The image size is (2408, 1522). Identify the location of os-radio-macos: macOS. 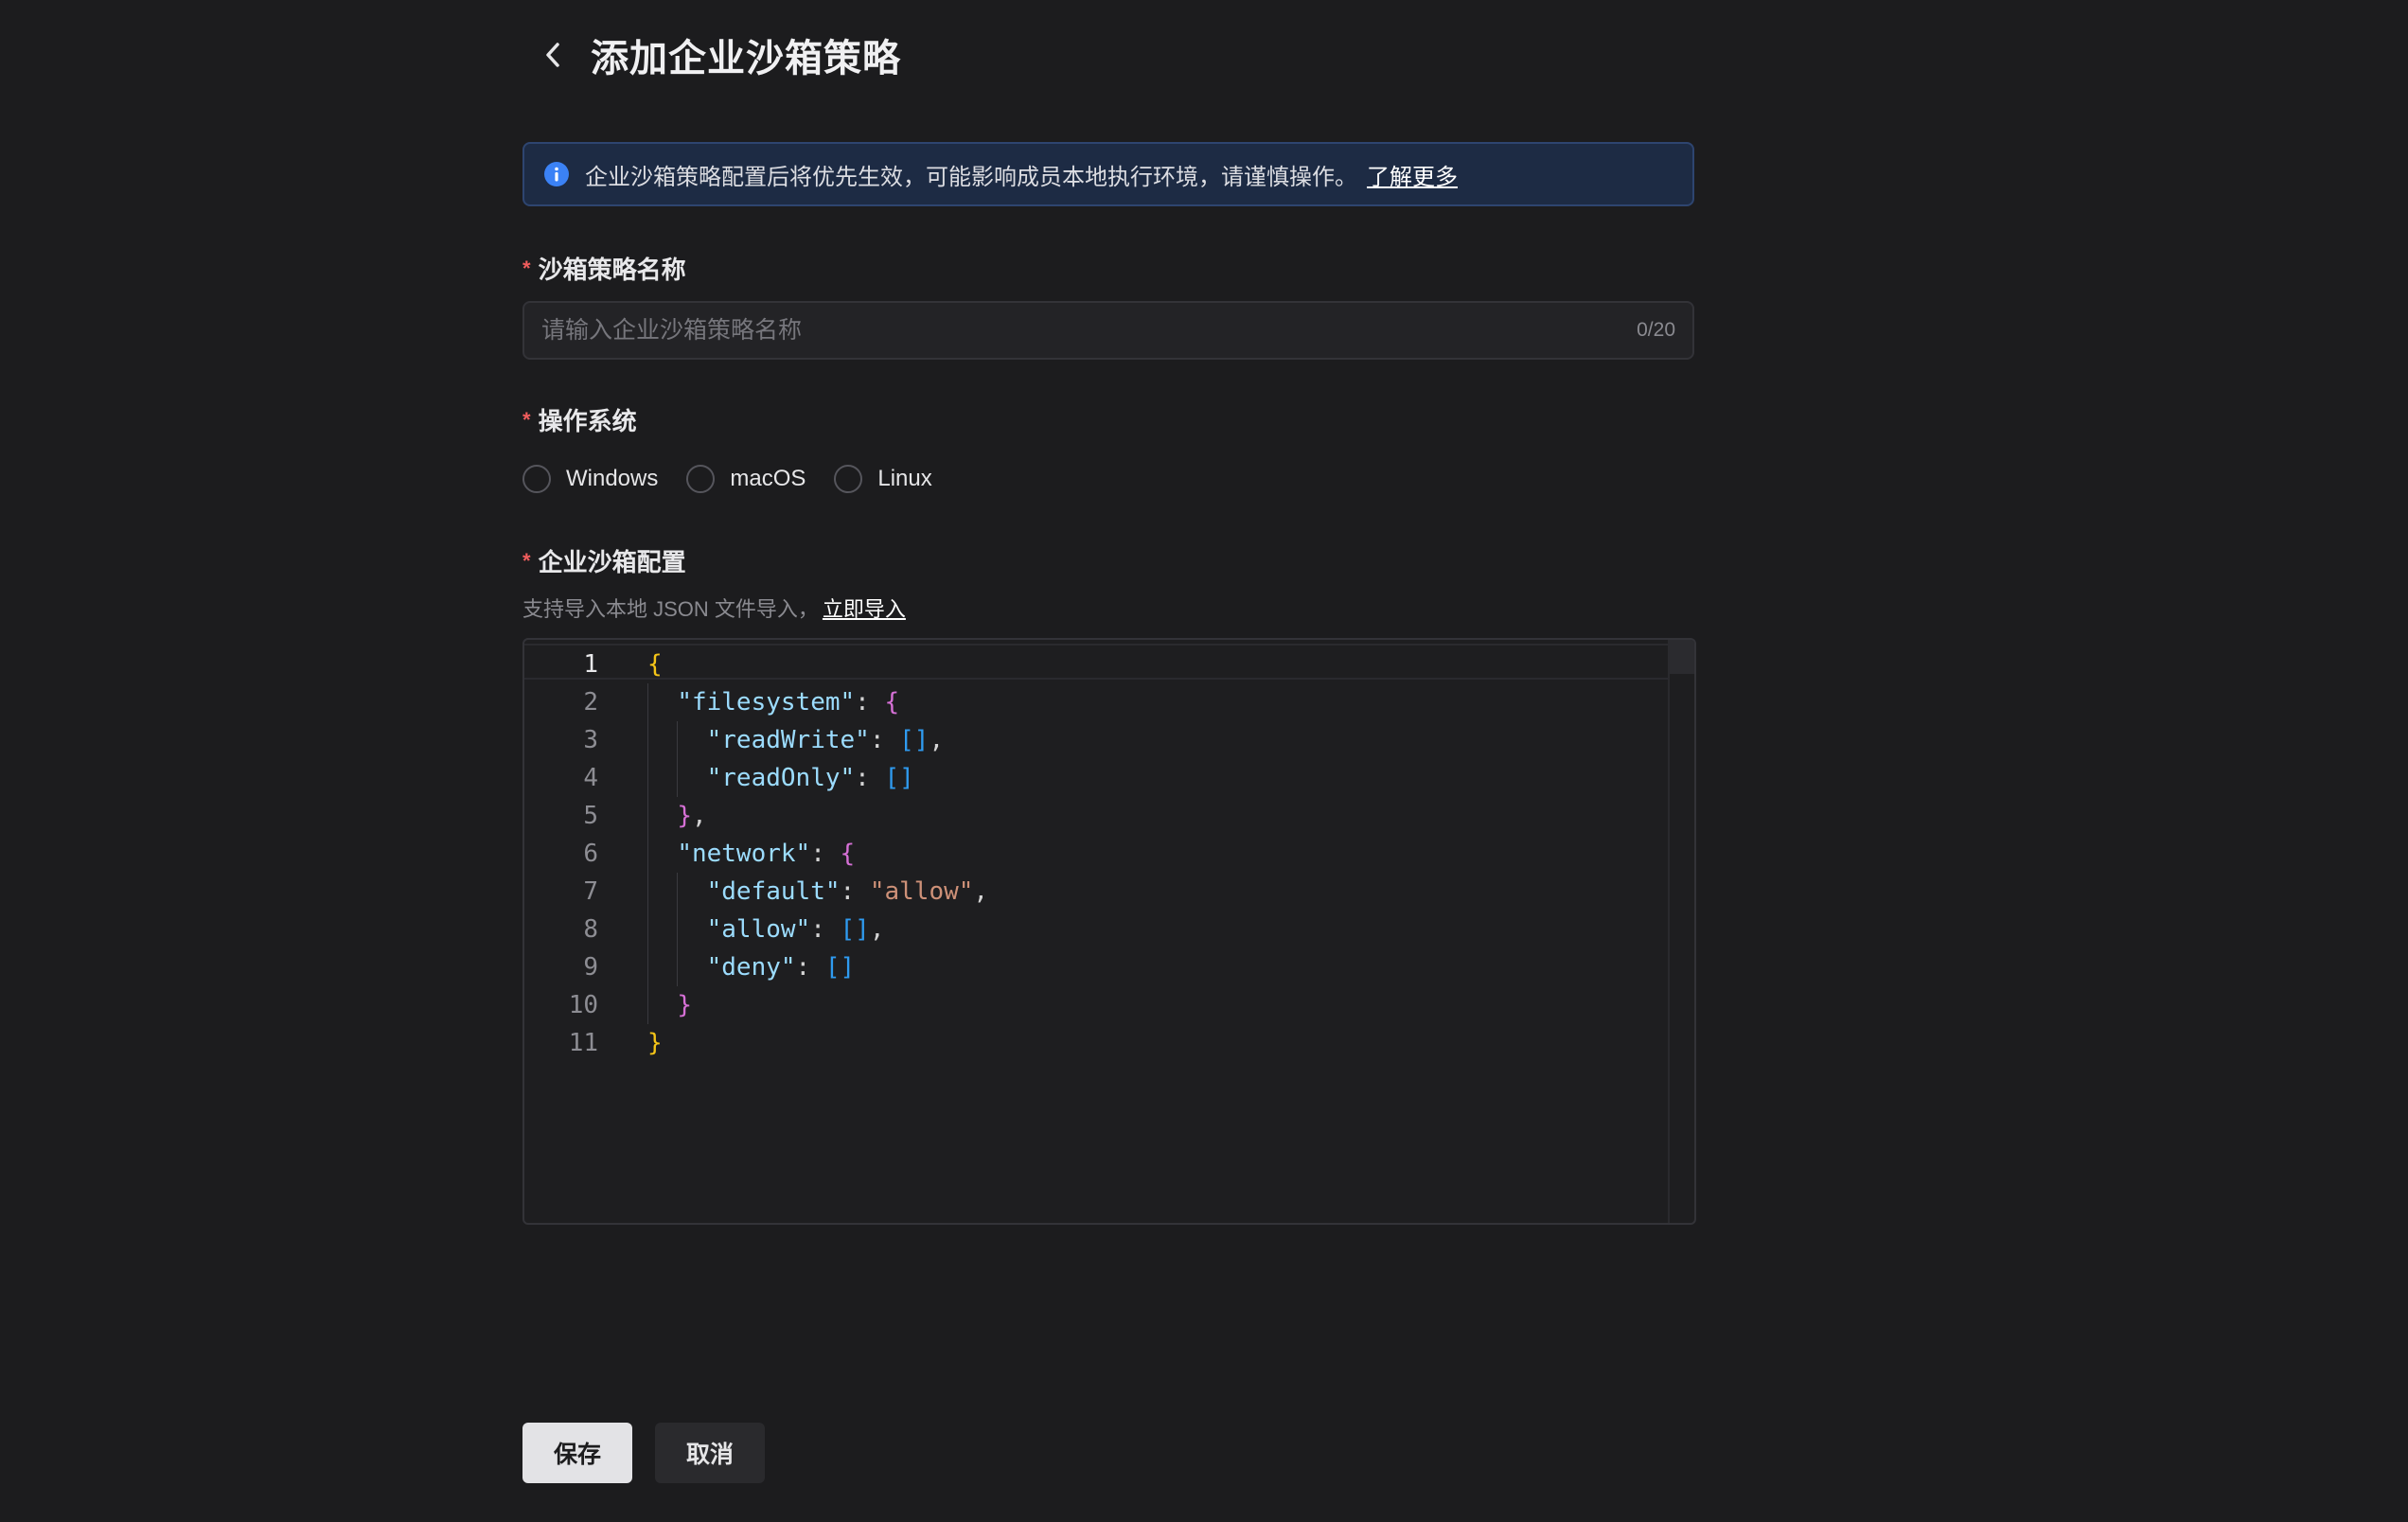
(746, 479).